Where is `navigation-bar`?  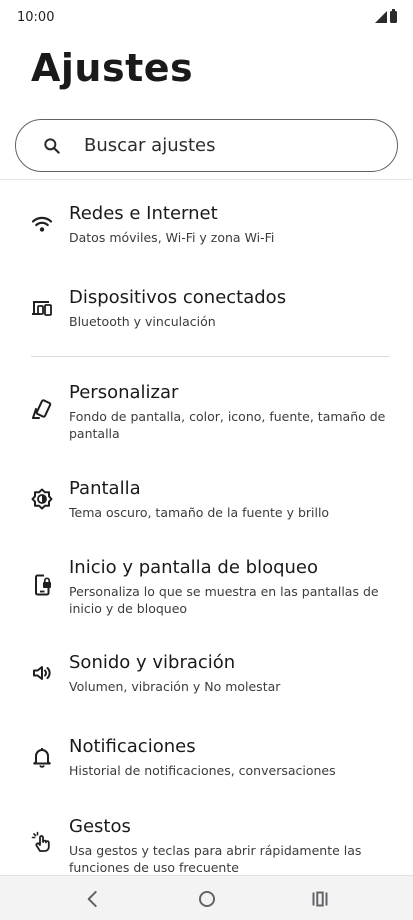
navigation-bar is located at coordinates (206, 897).